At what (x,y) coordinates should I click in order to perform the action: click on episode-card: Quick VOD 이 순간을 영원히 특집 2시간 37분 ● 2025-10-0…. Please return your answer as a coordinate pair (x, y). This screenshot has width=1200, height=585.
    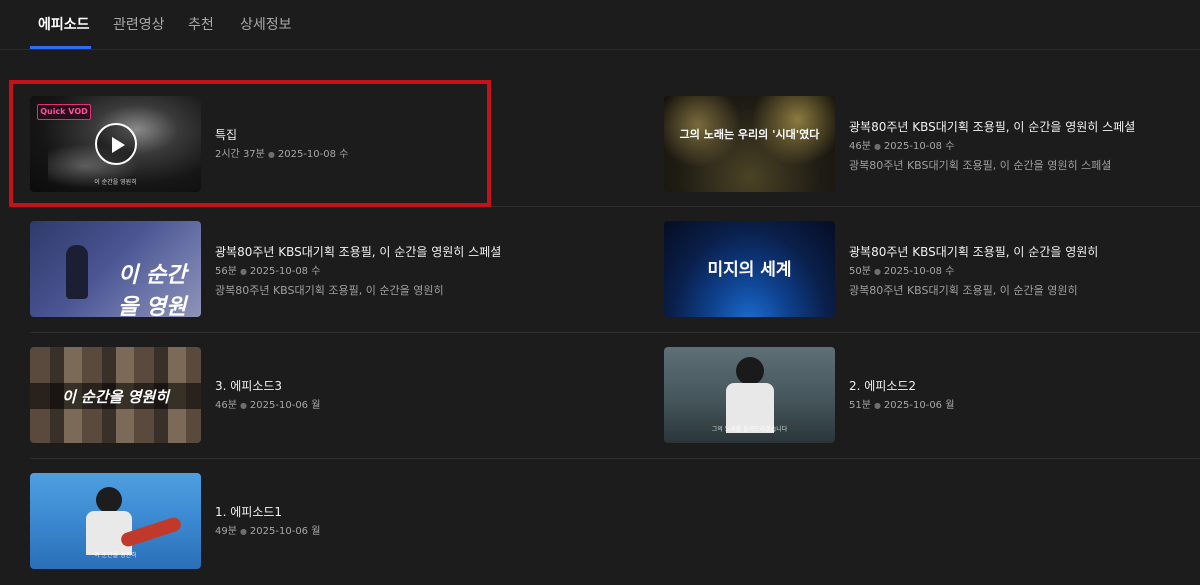
    Looking at the image, I should click on (250, 145).